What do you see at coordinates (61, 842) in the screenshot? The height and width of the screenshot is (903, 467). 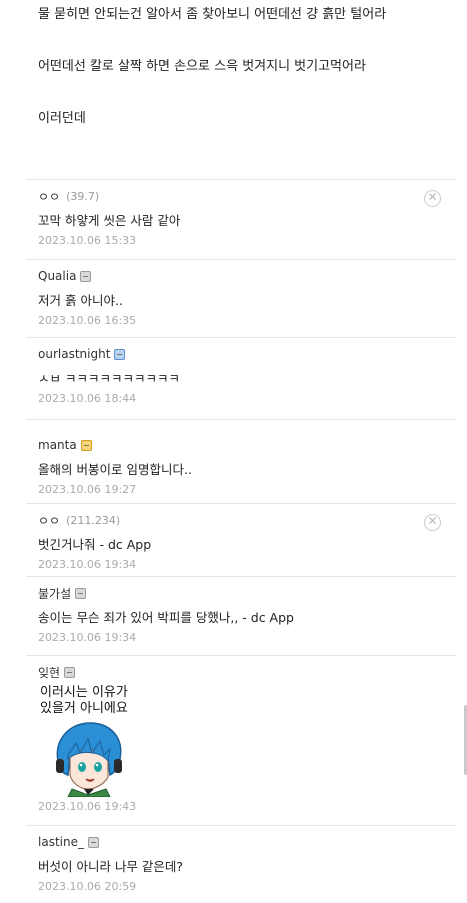 I see `comment-nickname: lastine_` at bounding box center [61, 842].